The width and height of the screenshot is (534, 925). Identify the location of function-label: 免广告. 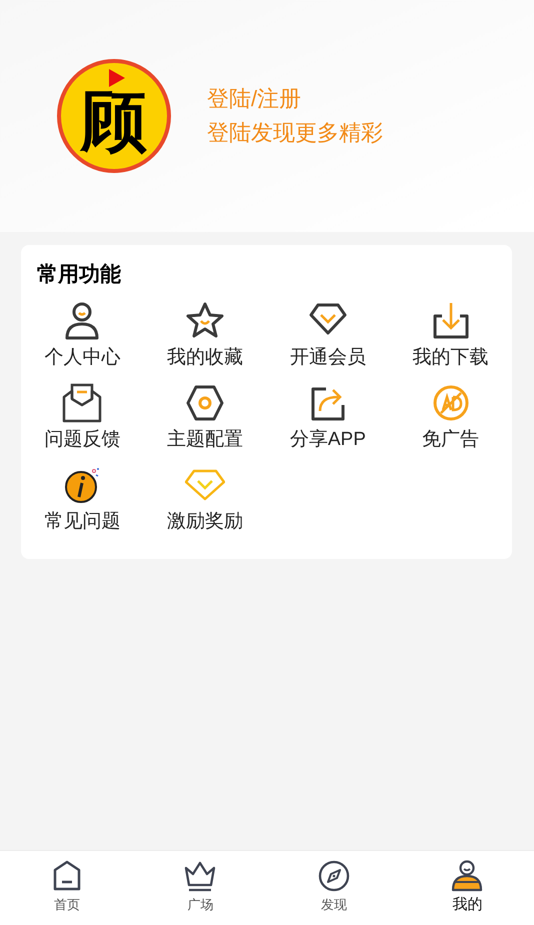
(451, 440).